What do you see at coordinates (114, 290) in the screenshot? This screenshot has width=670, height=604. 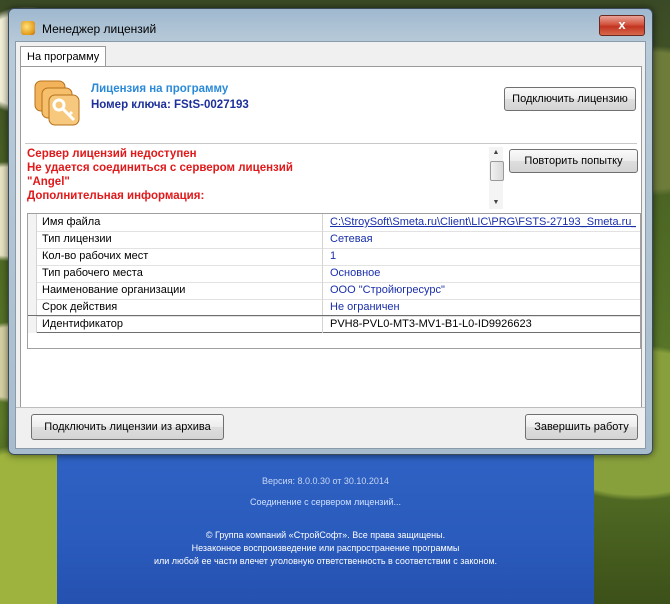 I see `property-key: Наименование организации` at bounding box center [114, 290].